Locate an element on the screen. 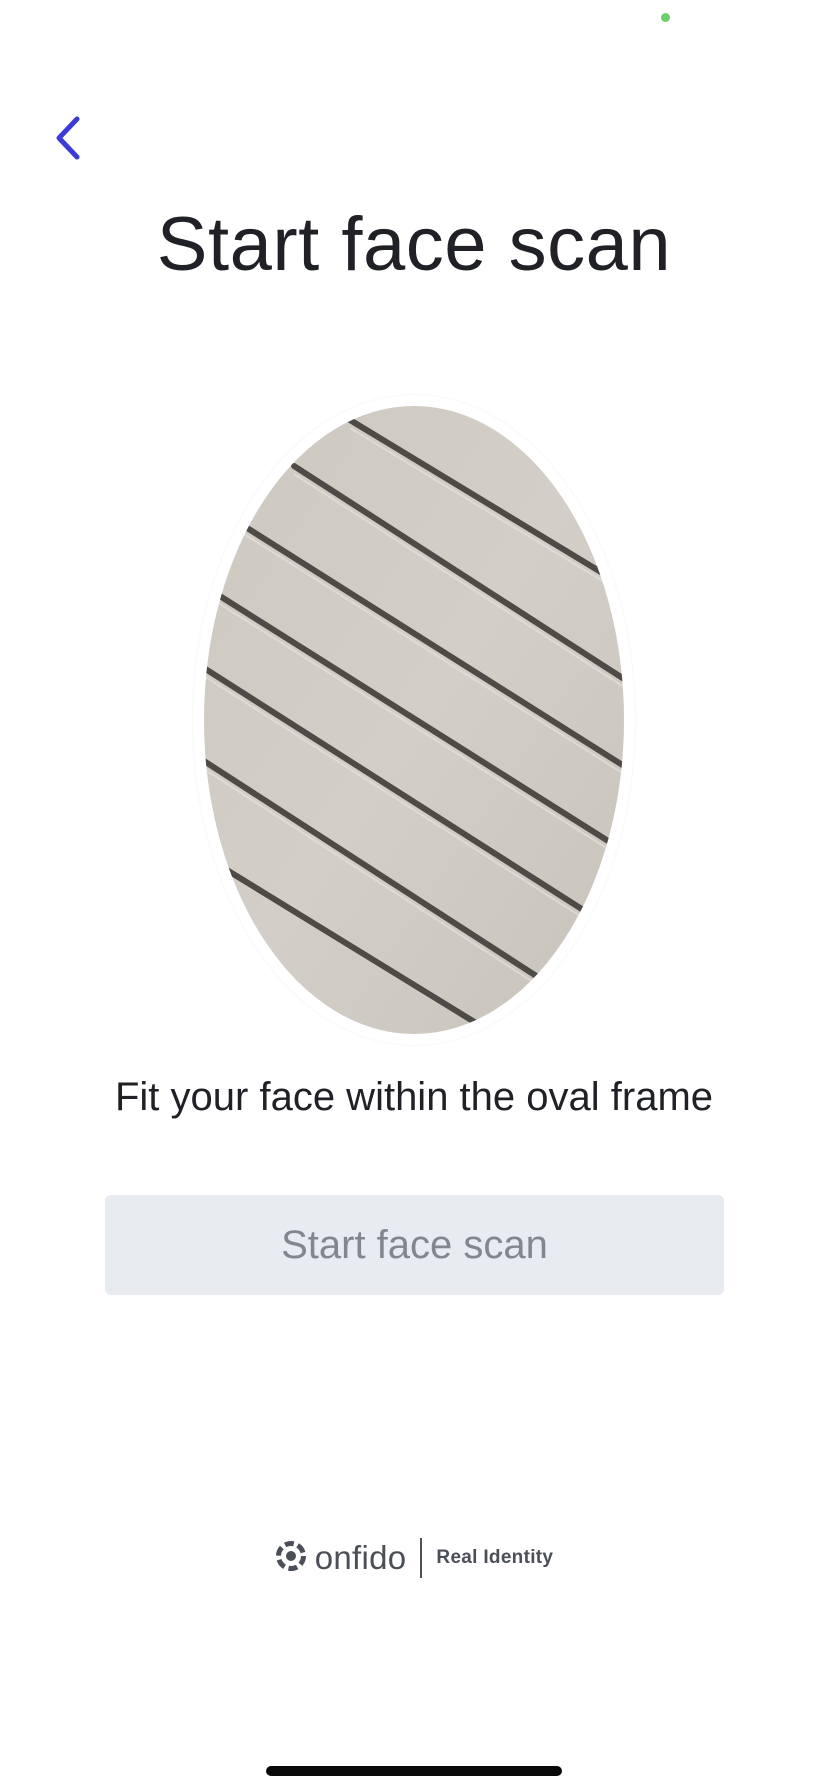 The height and width of the screenshot is (1792, 828). footer-branding: onfido Real Identity is located at coordinates (414, 1558).